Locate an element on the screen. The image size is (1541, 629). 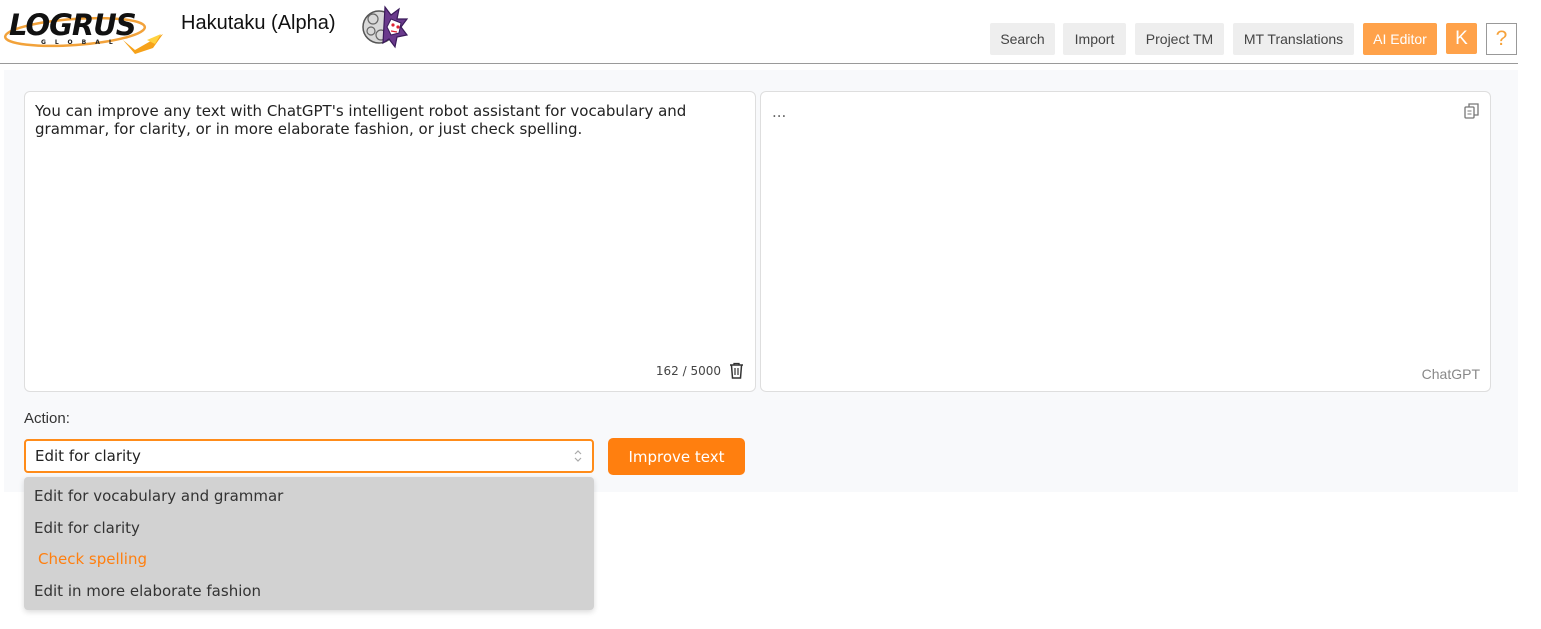
copy-icon is located at coordinates (1471, 111).